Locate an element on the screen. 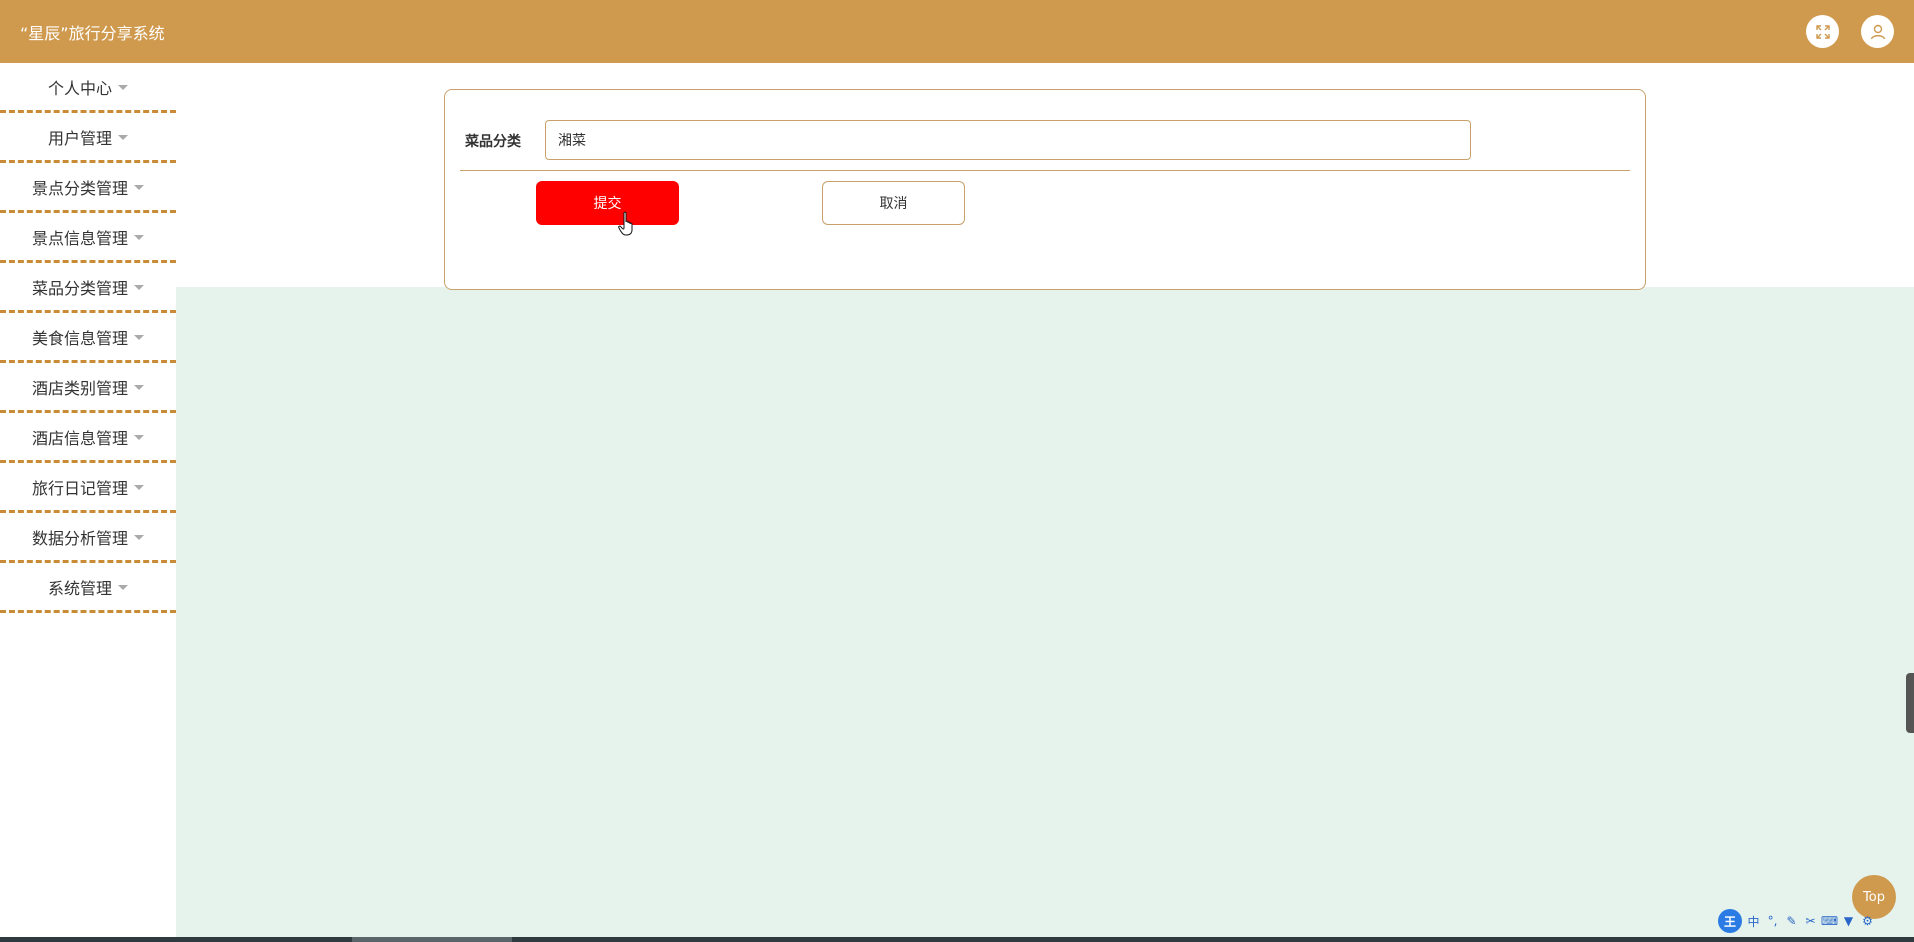 Image resolution: width=1914 pixels, height=942 pixels. user-button is located at coordinates (1877, 31).